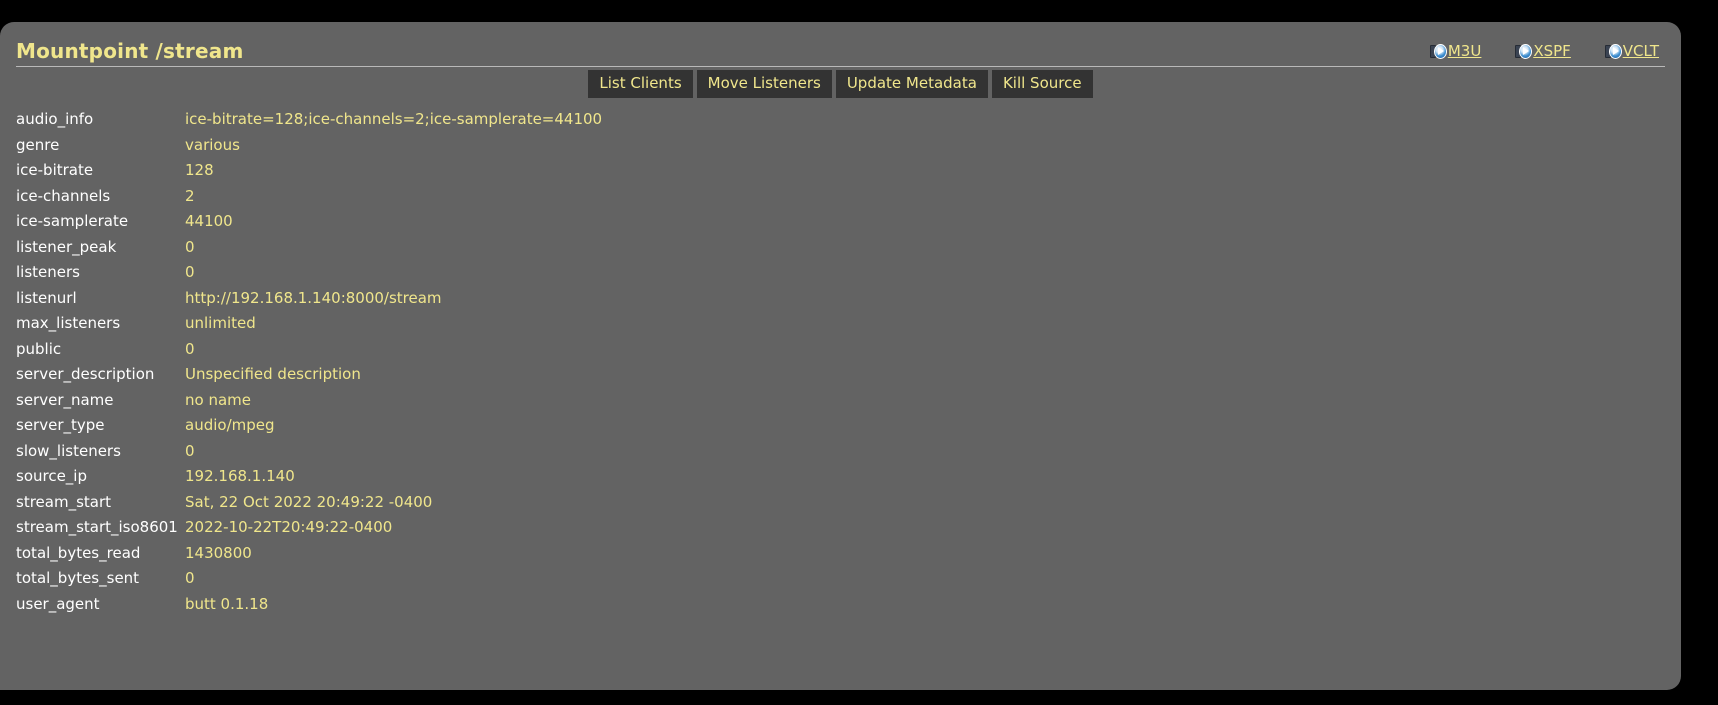 This screenshot has width=1718, height=705. What do you see at coordinates (72, 221) in the screenshot?
I see `stat-key-ice-samplerate: ice-samplerate` at bounding box center [72, 221].